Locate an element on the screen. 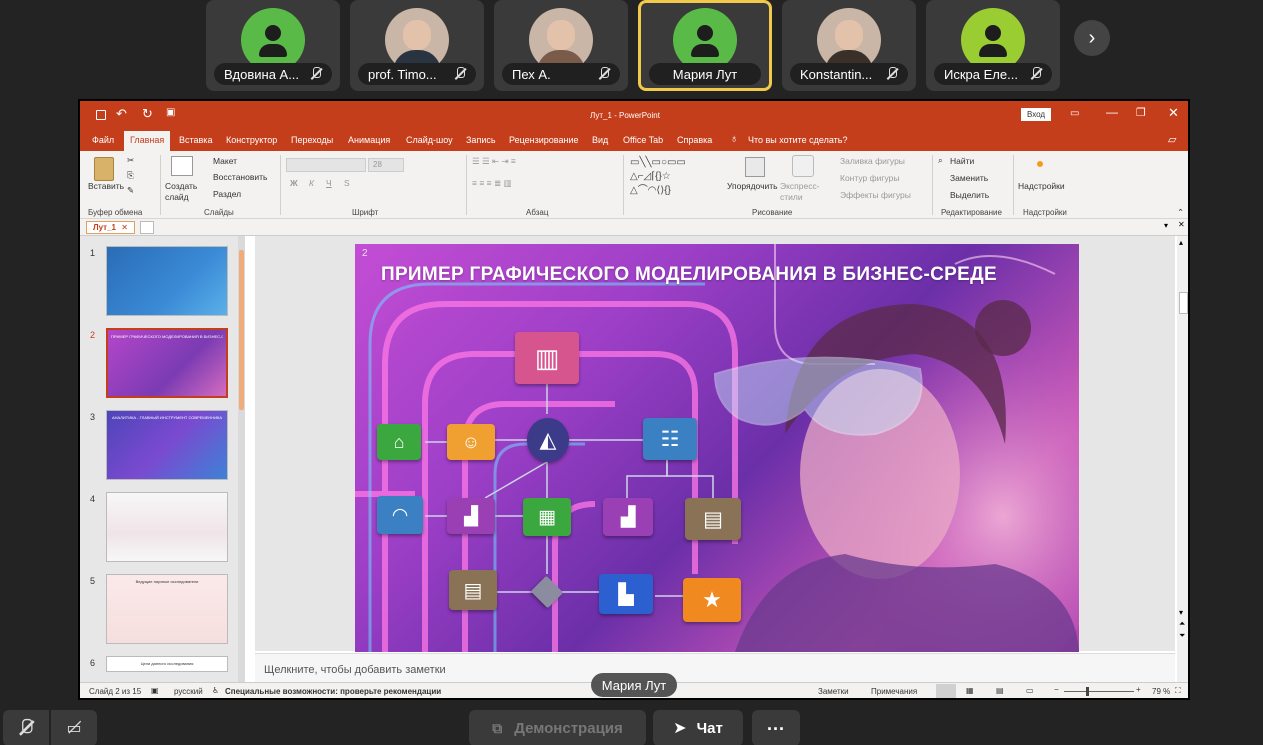  addins-icon is located at coordinates (1040, 164).